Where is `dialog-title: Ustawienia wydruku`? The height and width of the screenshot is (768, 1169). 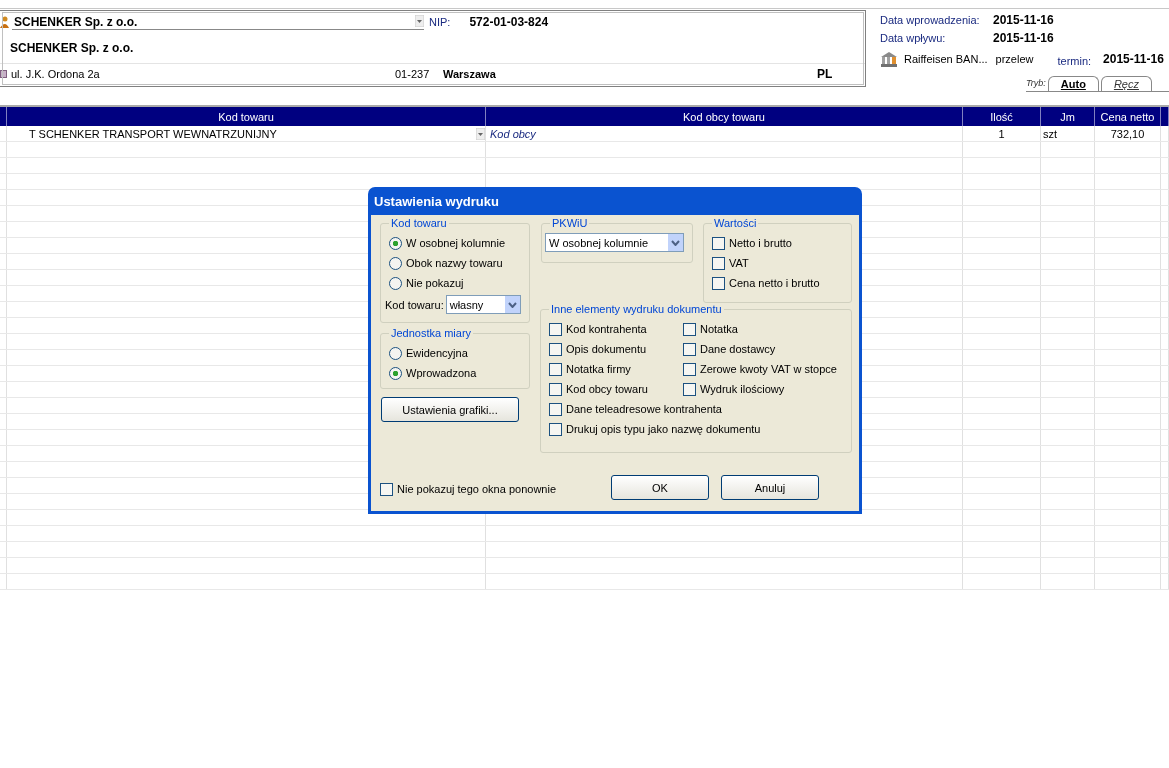 dialog-title: Ustawienia wydruku is located at coordinates (436, 201).